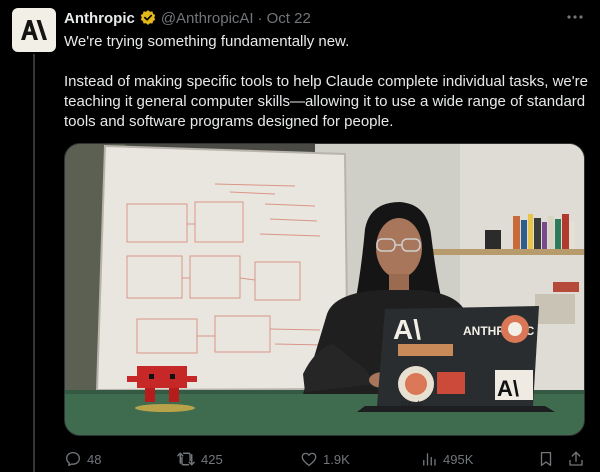  What do you see at coordinates (289, 18) in the screenshot?
I see `tweet-date: Oct 22` at bounding box center [289, 18].